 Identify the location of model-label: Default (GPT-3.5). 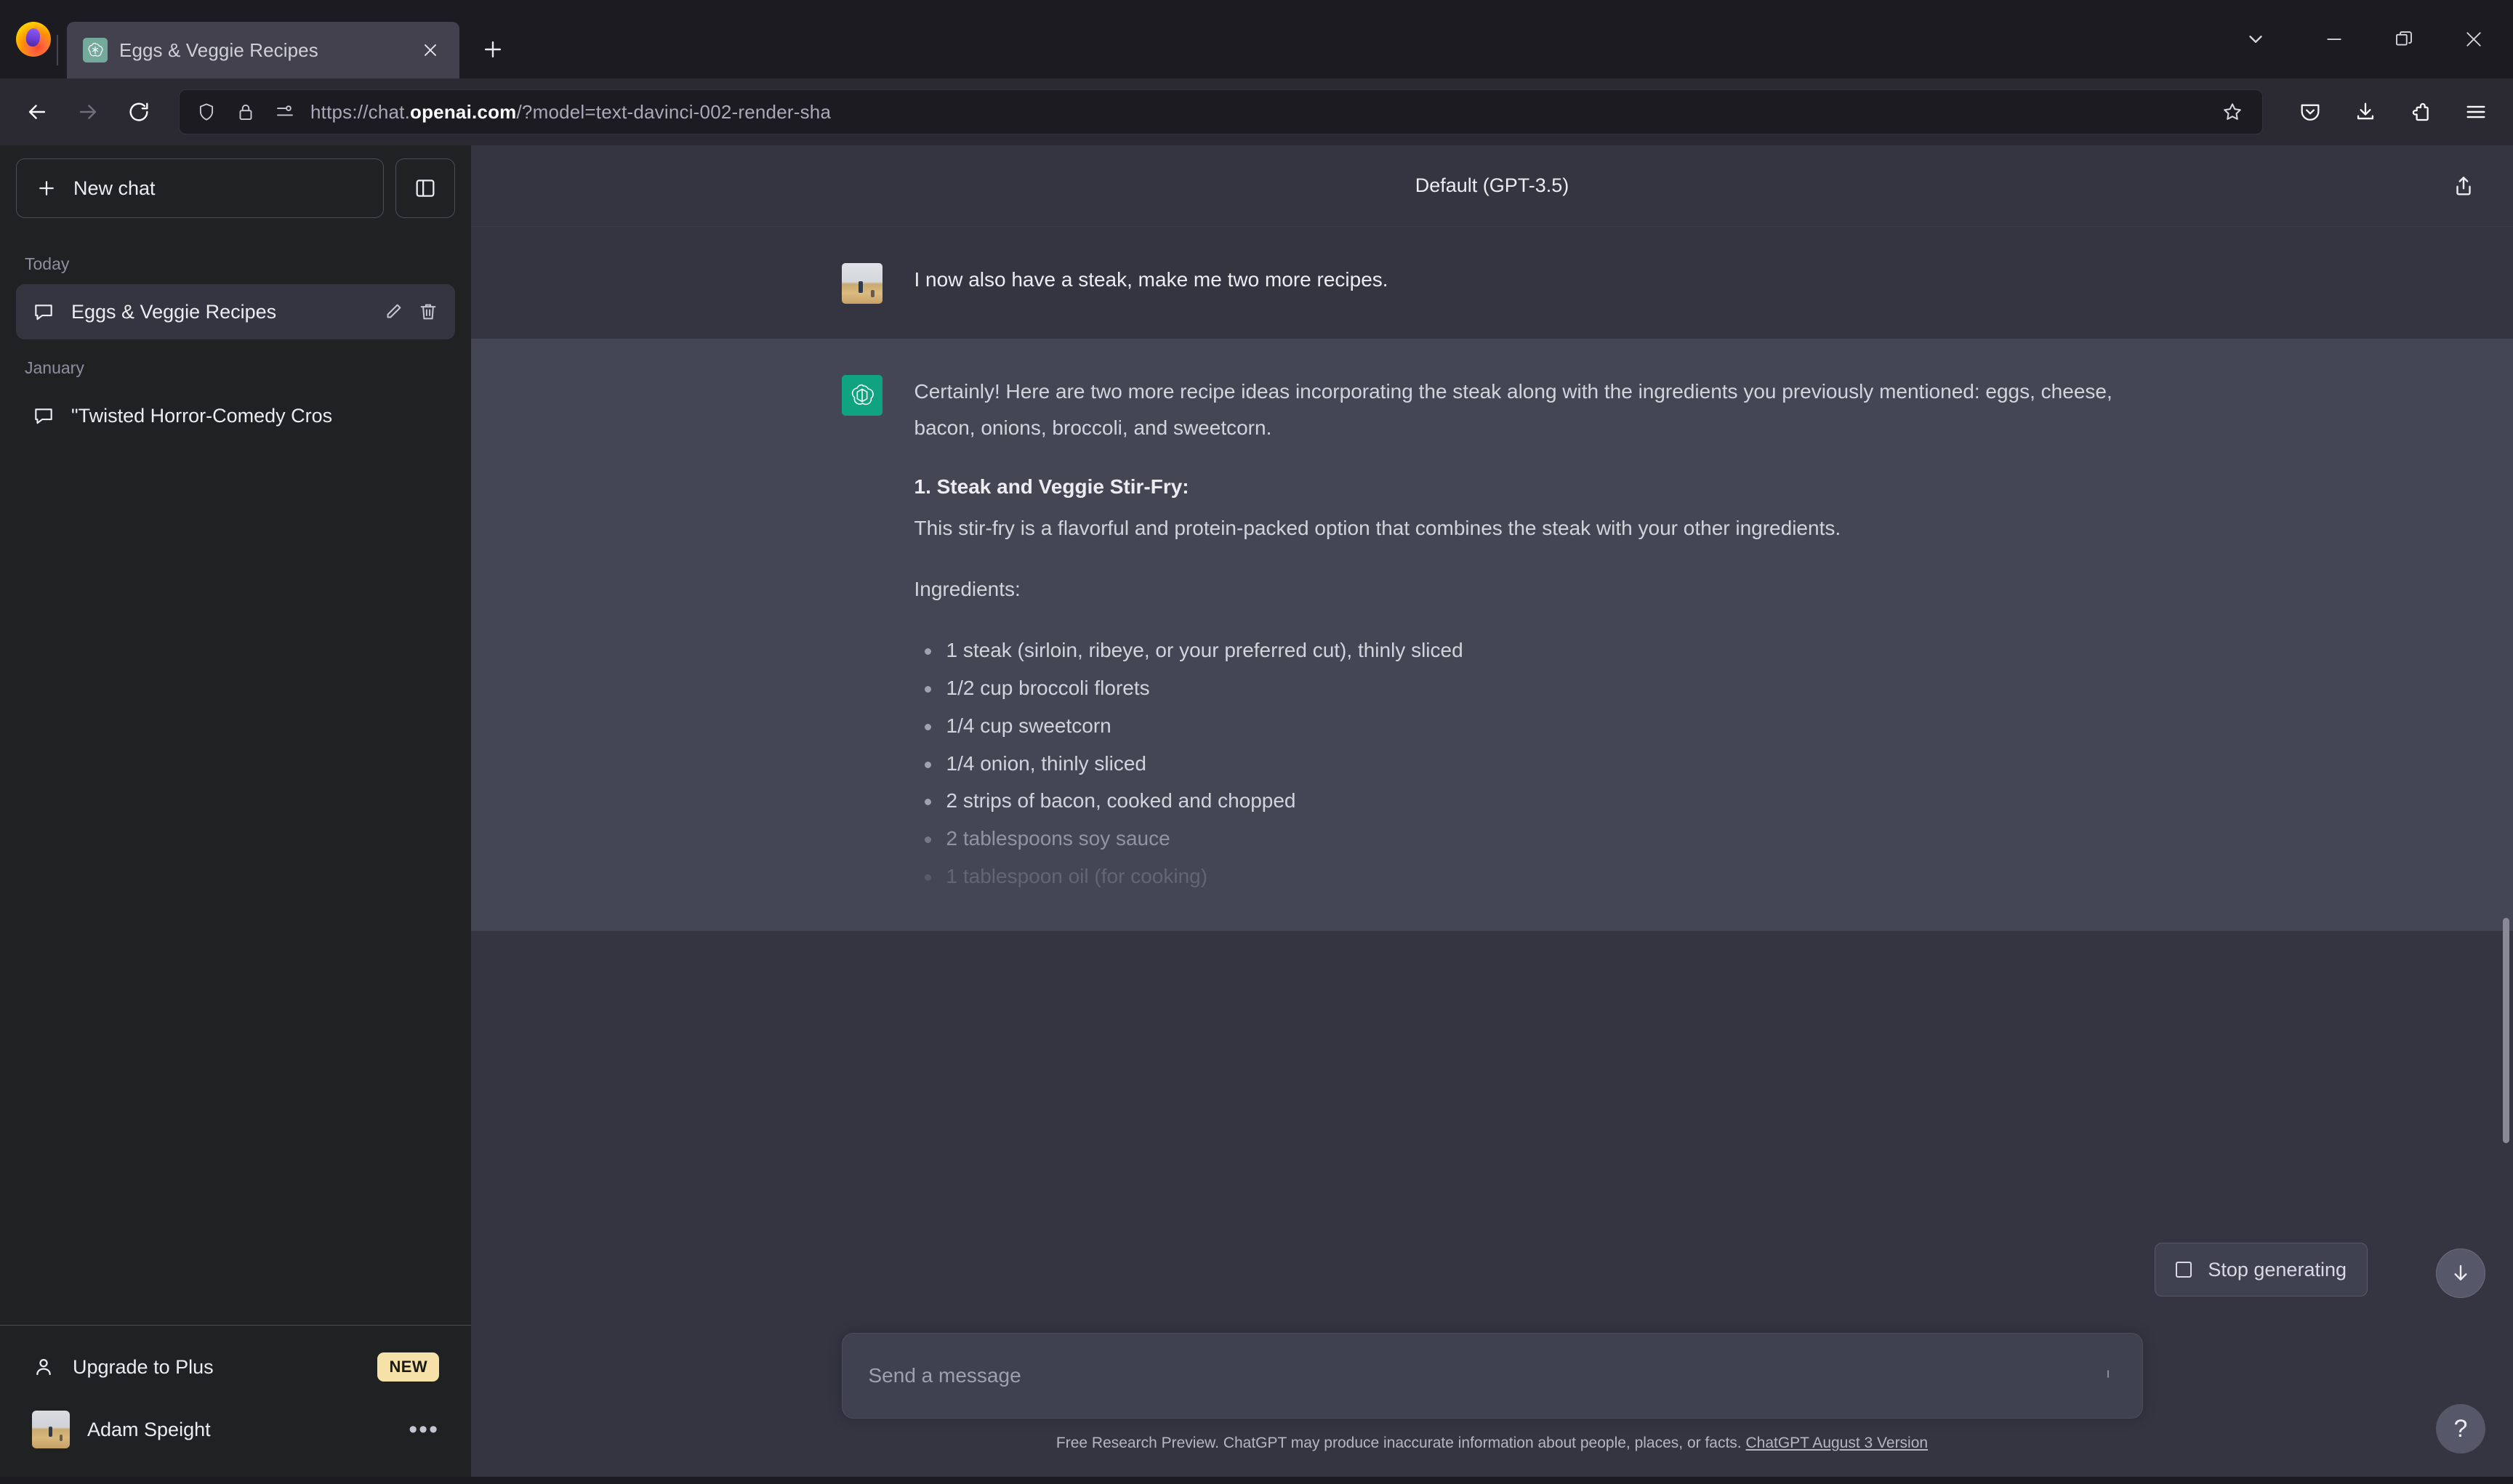
(1492, 185).